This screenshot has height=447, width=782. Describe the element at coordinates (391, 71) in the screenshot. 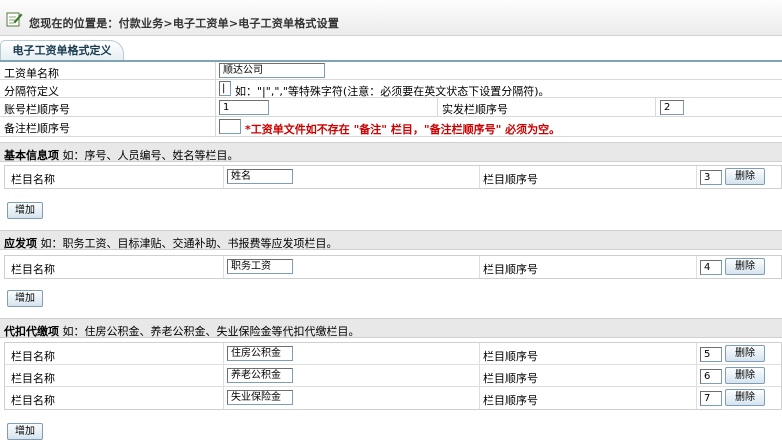

I see `form-row-name: 工资单名称 顺达公司` at that location.